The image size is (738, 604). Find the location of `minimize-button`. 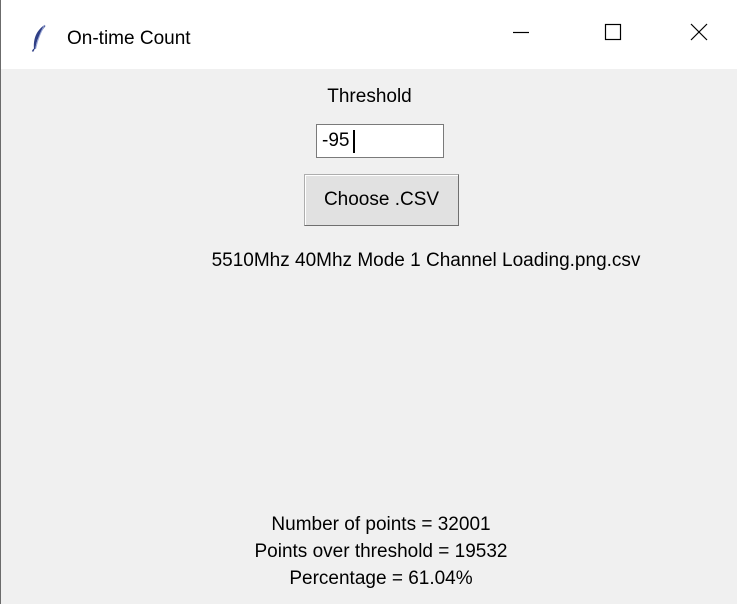

minimize-button is located at coordinates (521, 34).